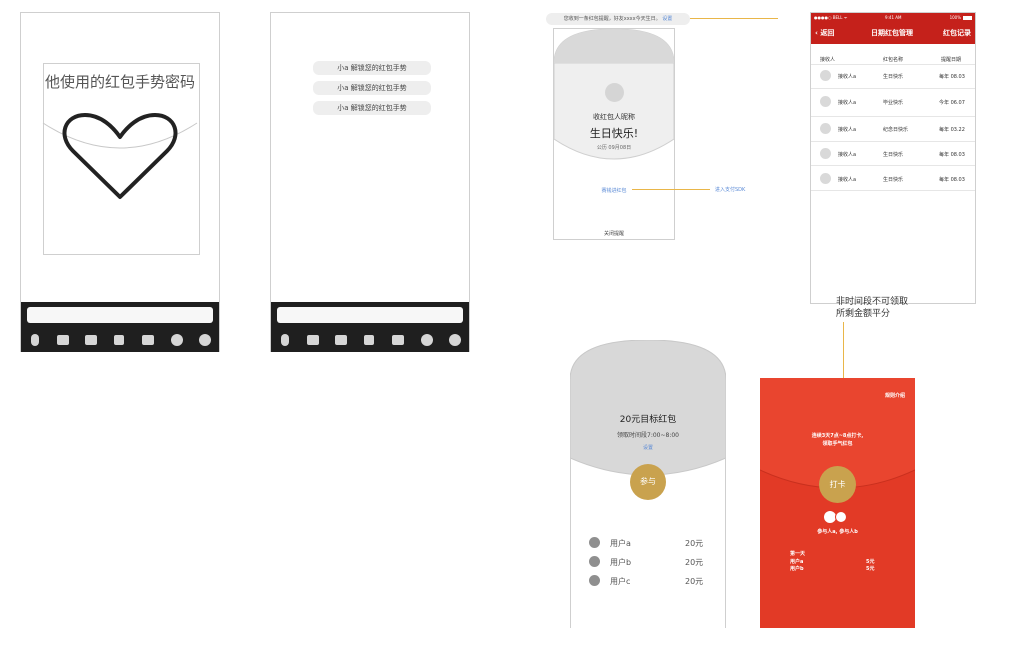 The width and height of the screenshot is (1010, 654). I want to click on notification-settings-link: 设置, so click(667, 19).